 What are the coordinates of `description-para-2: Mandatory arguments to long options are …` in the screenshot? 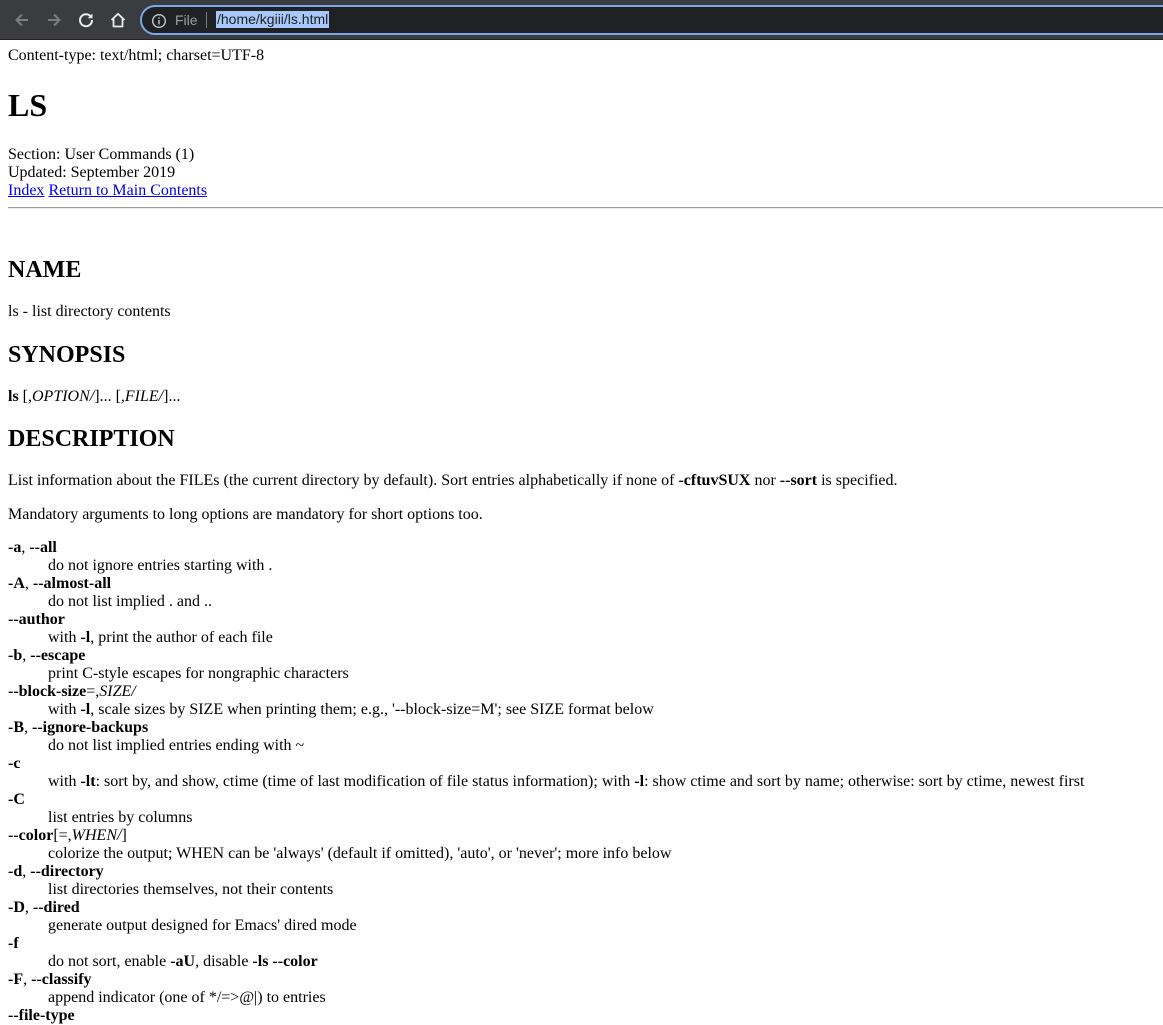 It's located at (245, 514).